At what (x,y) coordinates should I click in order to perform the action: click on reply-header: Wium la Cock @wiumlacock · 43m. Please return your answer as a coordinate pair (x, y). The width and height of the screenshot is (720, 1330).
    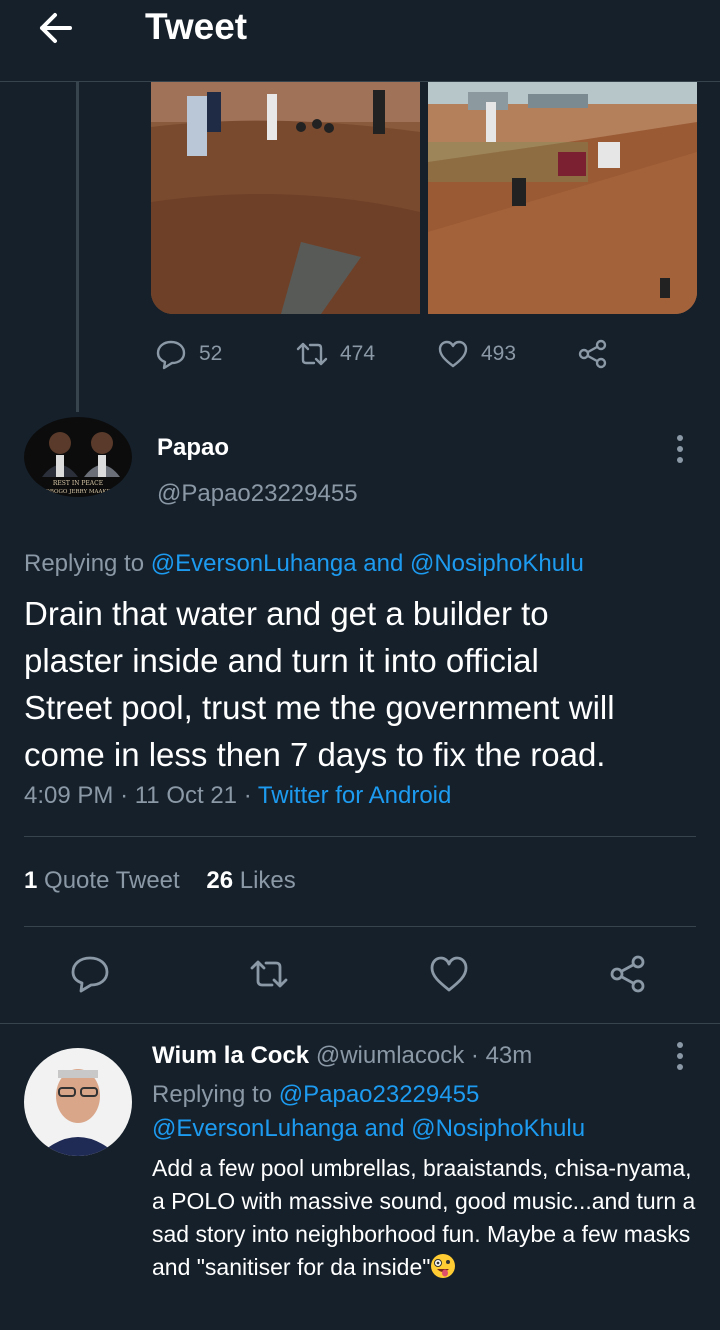
    Looking at the image, I should click on (342, 1056).